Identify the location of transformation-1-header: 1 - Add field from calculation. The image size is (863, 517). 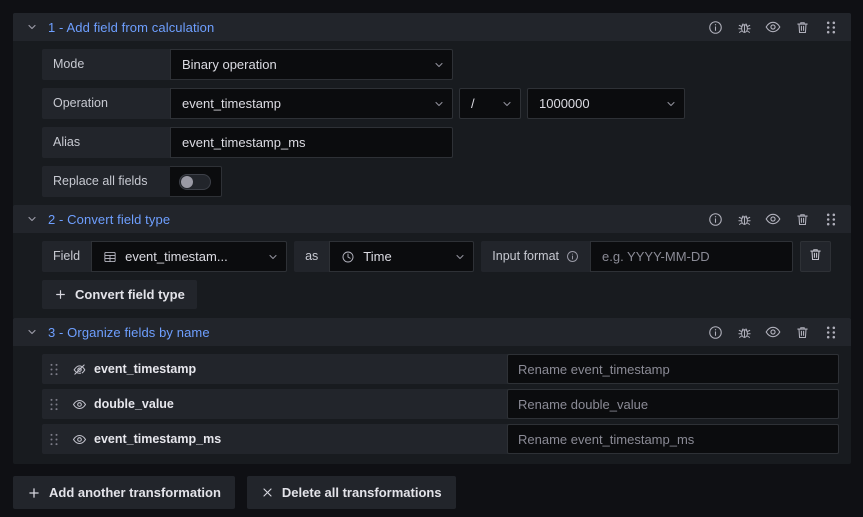
(432, 27).